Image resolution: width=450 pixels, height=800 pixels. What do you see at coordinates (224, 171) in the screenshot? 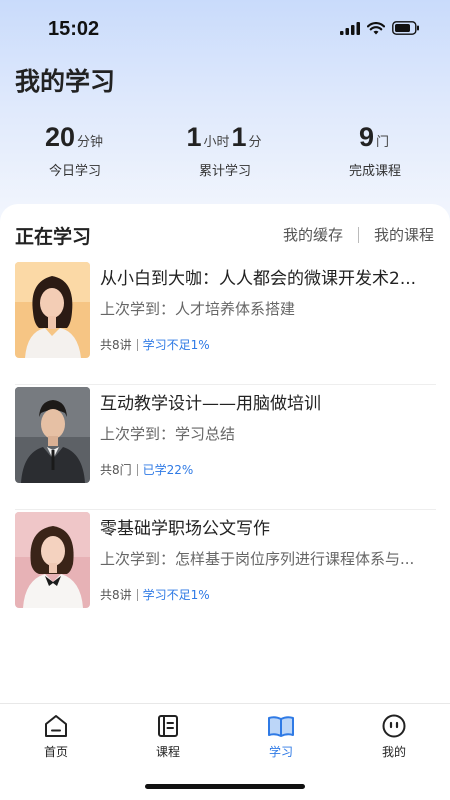
I see `stat-label: 累计学习` at bounding box center [224, 171].